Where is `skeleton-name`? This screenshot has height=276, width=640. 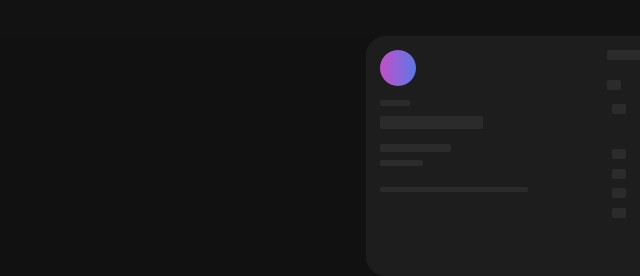
skeleton-name is located at coordinates (431, 122).